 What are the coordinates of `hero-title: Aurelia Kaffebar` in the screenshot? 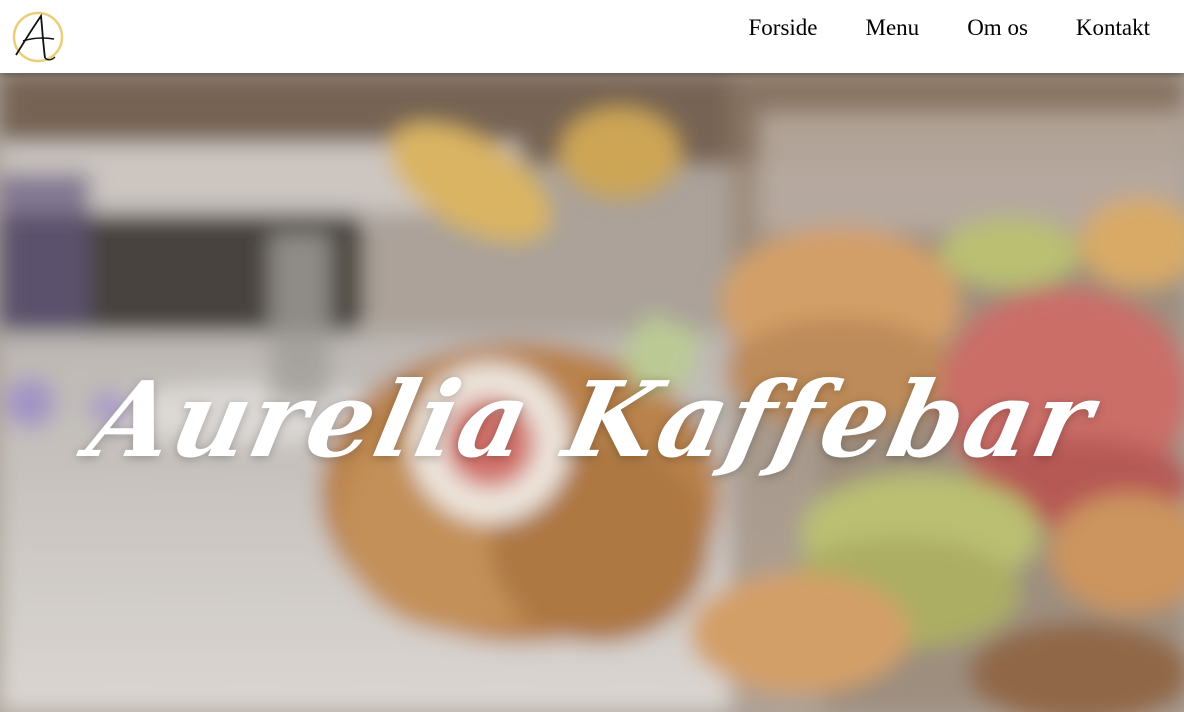 It's located at (592, 419).